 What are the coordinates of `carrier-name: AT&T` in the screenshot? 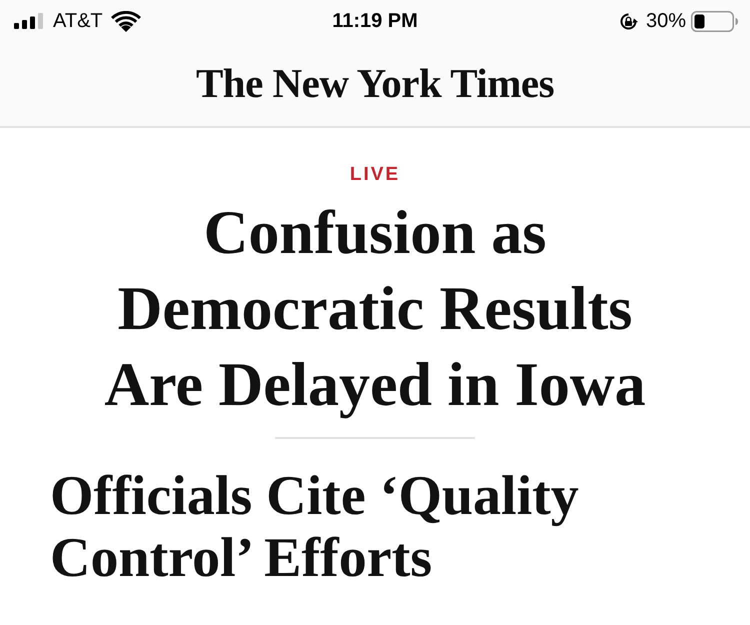 It's located at (78, 21).